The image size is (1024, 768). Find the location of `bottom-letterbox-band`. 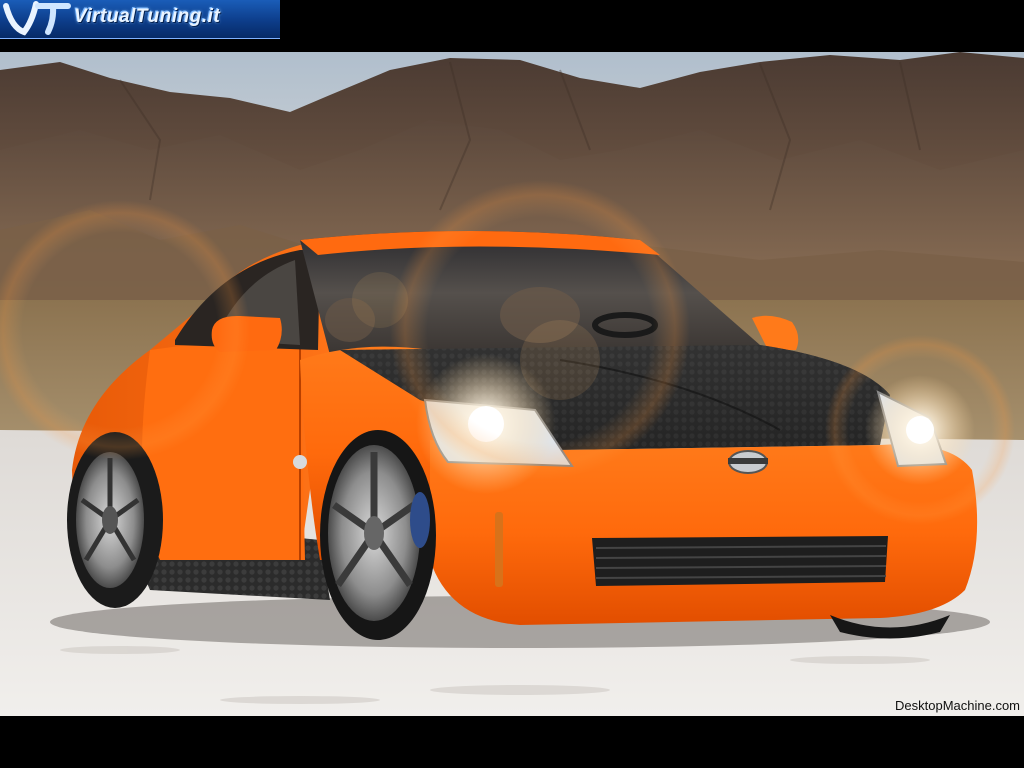

bottom-letterbox-band is located at coordinates (512, 742).